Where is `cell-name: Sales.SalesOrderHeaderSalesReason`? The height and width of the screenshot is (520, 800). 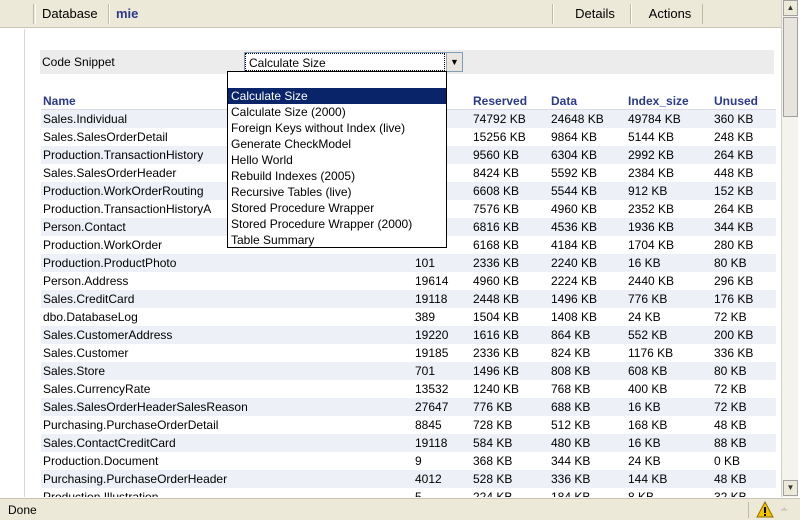 cell-name: Sales.SalesOrderHeaderSalesReason is located at coordinates (145, 407).